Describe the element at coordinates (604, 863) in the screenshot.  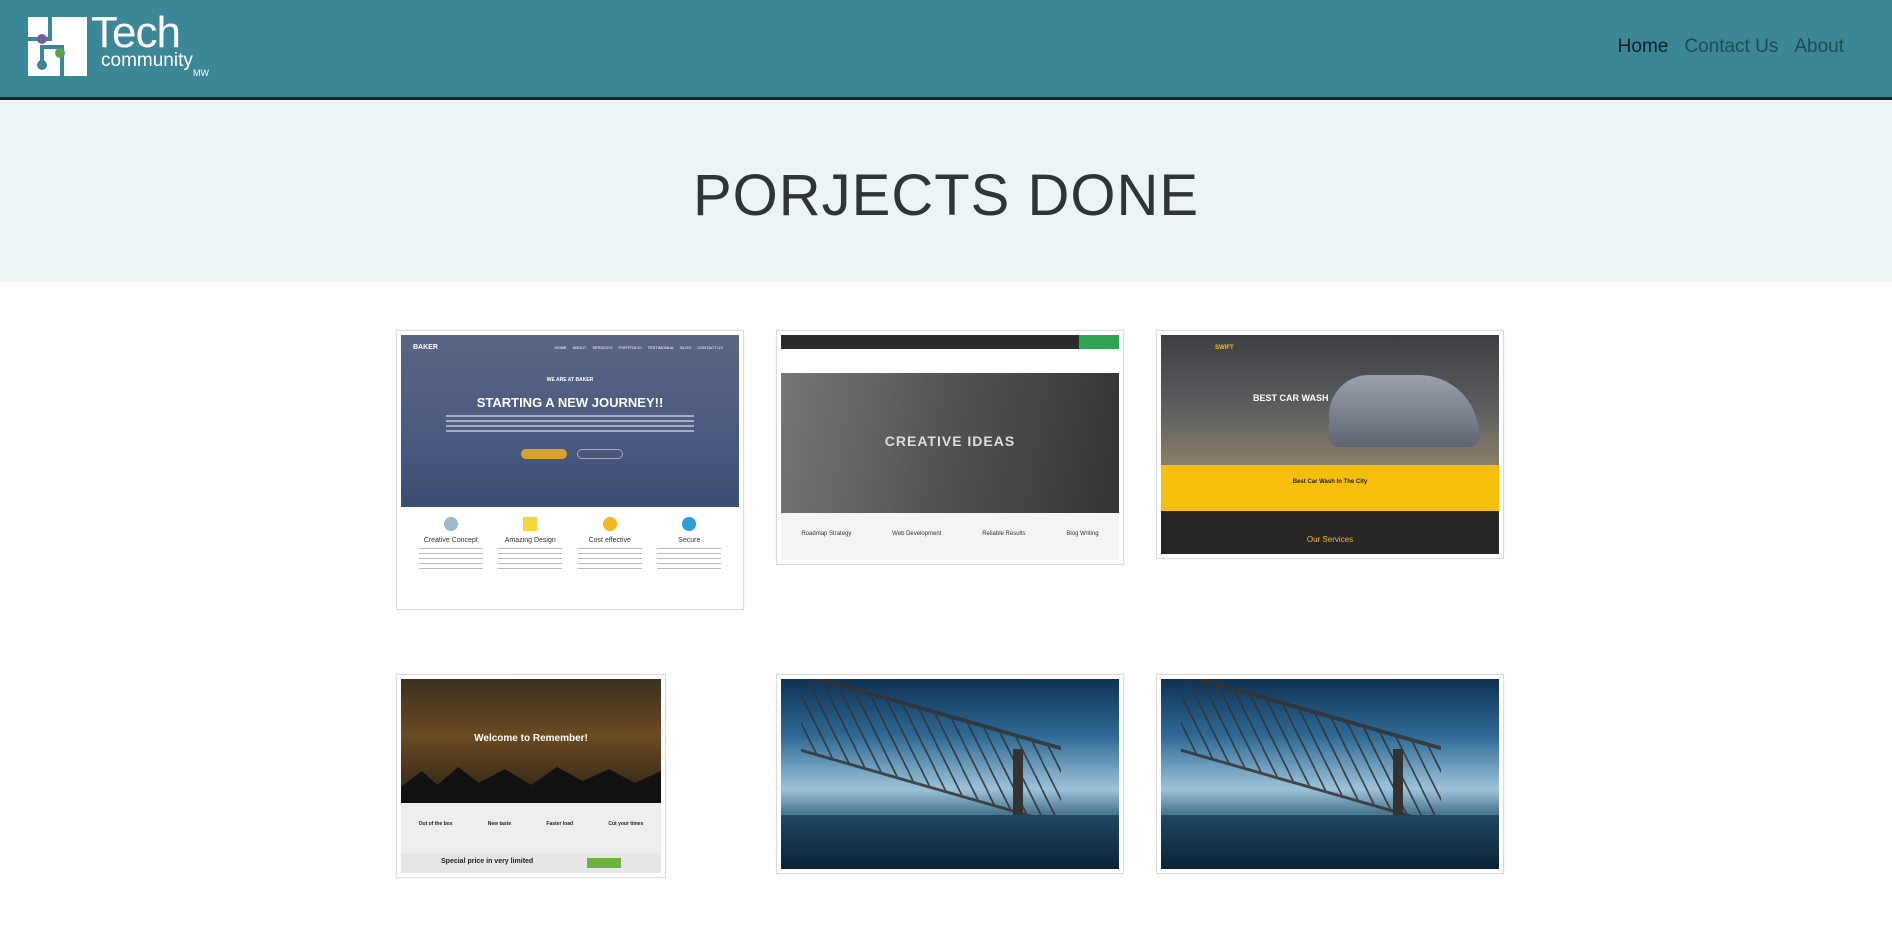
I see `thumb-promo-button` at that location.